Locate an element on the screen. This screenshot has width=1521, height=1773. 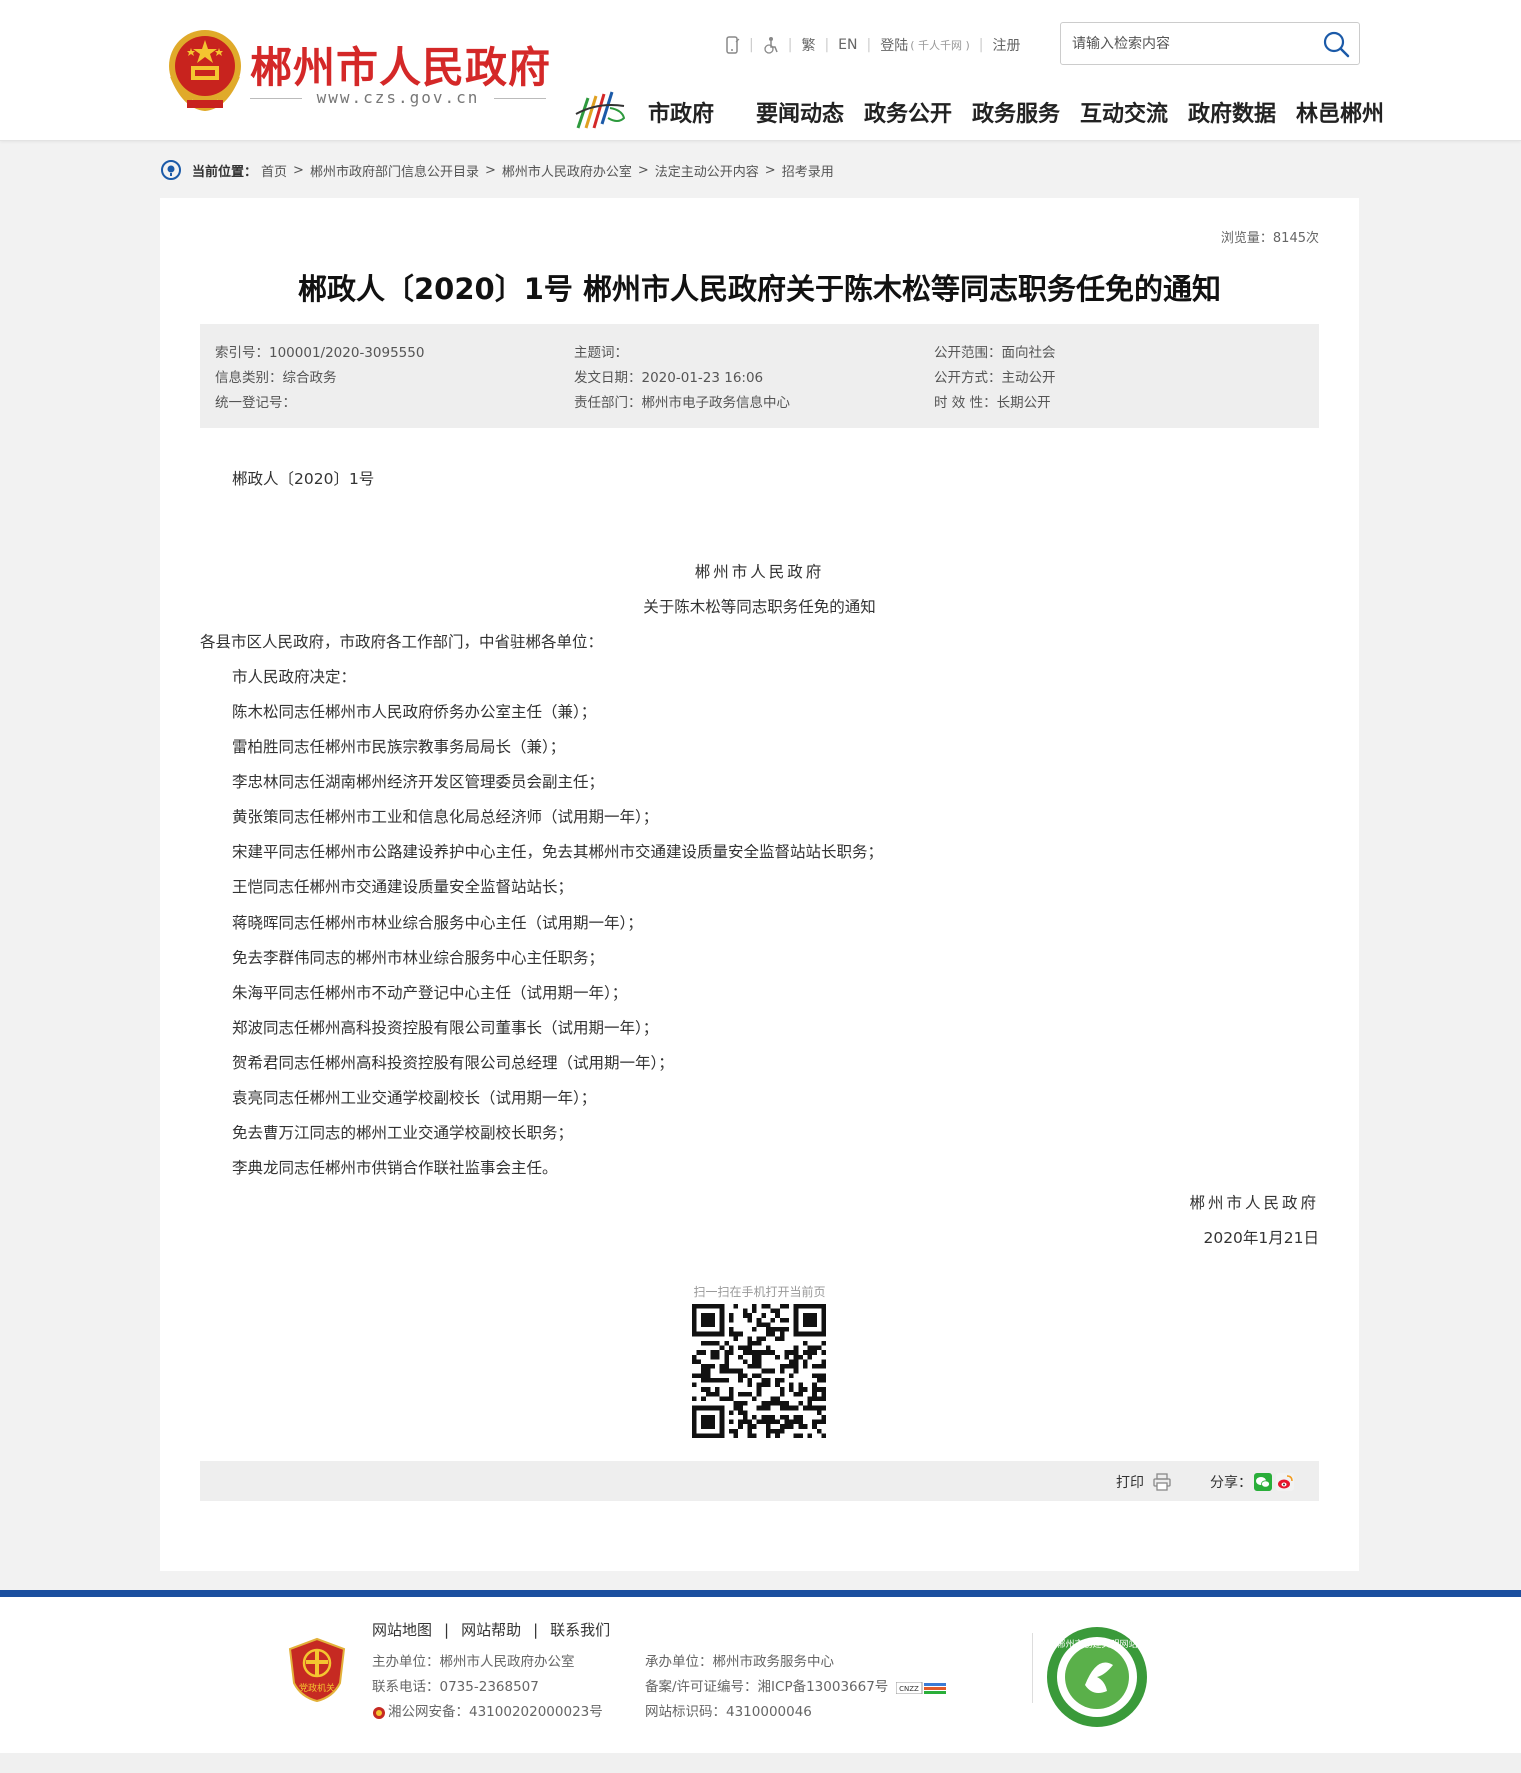
meta-keywords: 主题词： is located at coordinates (601, 353).